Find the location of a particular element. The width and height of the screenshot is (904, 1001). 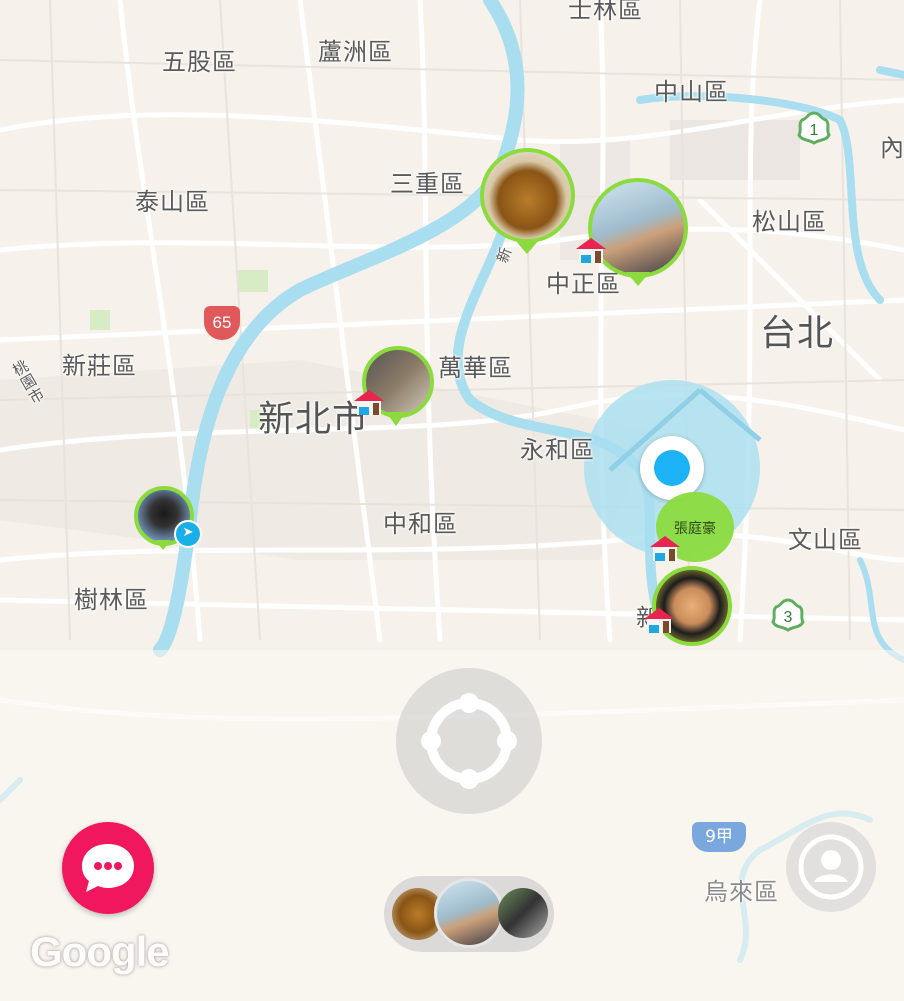

district-label-wenshan: 文山區 is located at coordinates (825, 540).